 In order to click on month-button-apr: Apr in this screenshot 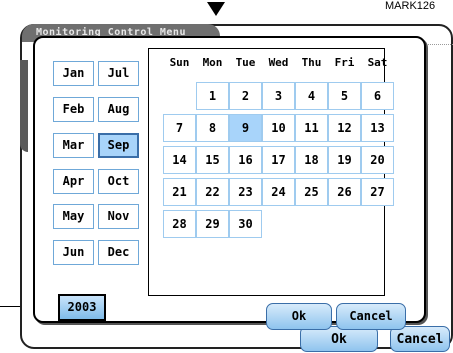, I will do `click(73, 181)`.